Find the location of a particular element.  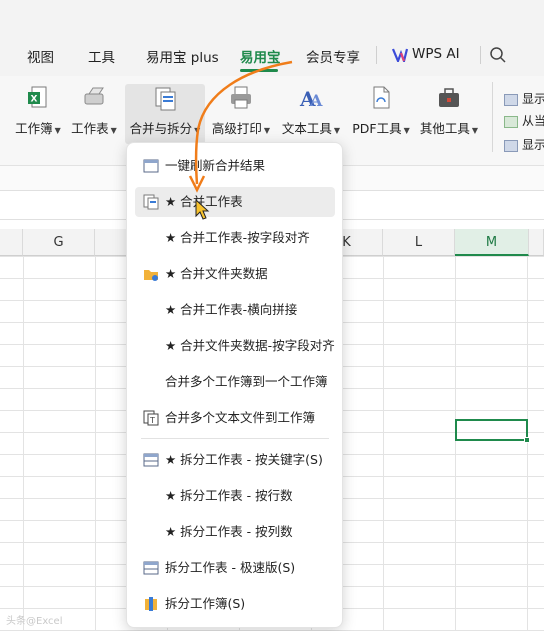

tab-view: 视图 is located at coordinates (40, 56).